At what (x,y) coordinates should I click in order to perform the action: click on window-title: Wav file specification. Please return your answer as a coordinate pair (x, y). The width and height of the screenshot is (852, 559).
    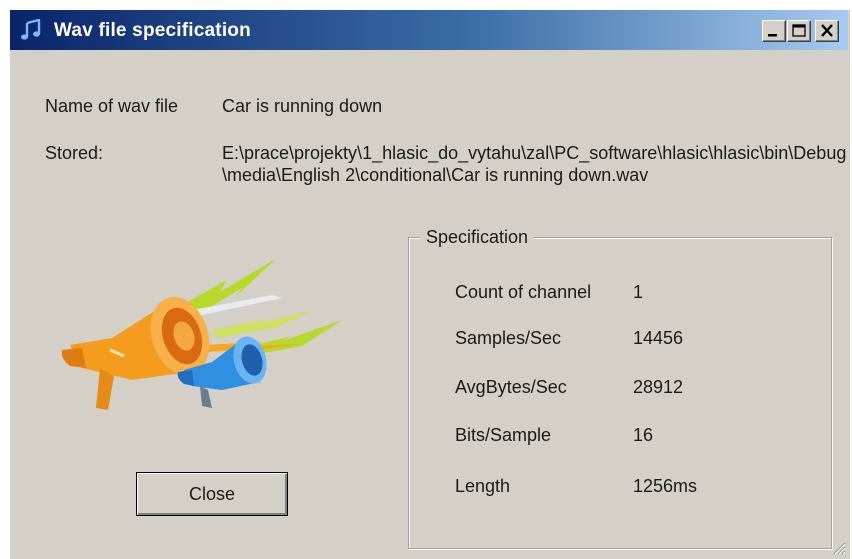
    Looking at the image, I should click on (152, 30).